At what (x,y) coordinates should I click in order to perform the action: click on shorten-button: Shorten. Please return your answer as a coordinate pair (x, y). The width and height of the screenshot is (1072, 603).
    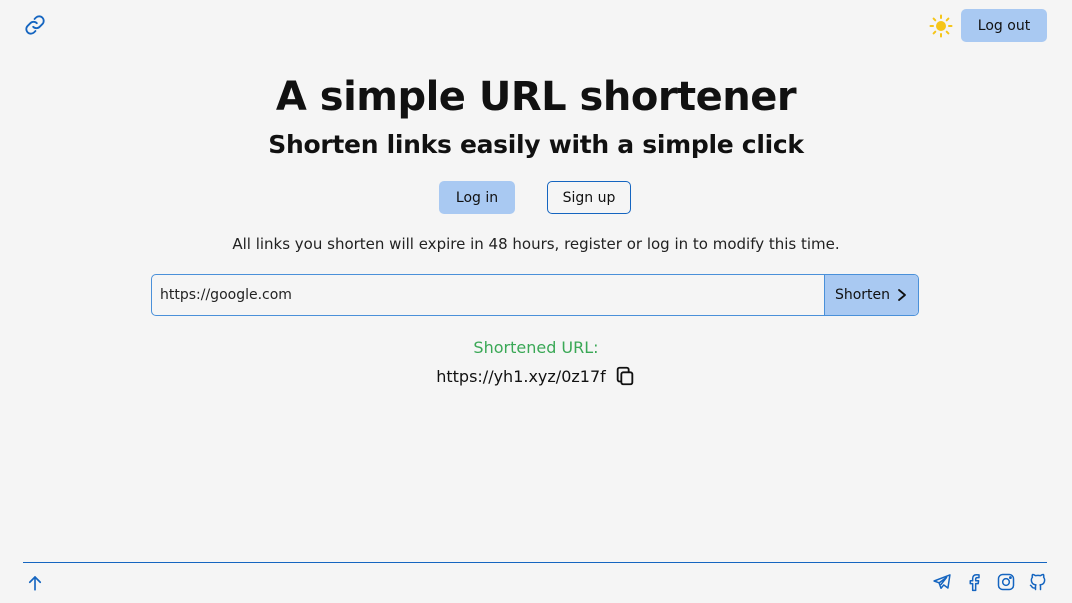
    Looking at the image, I should click on (871, 295).